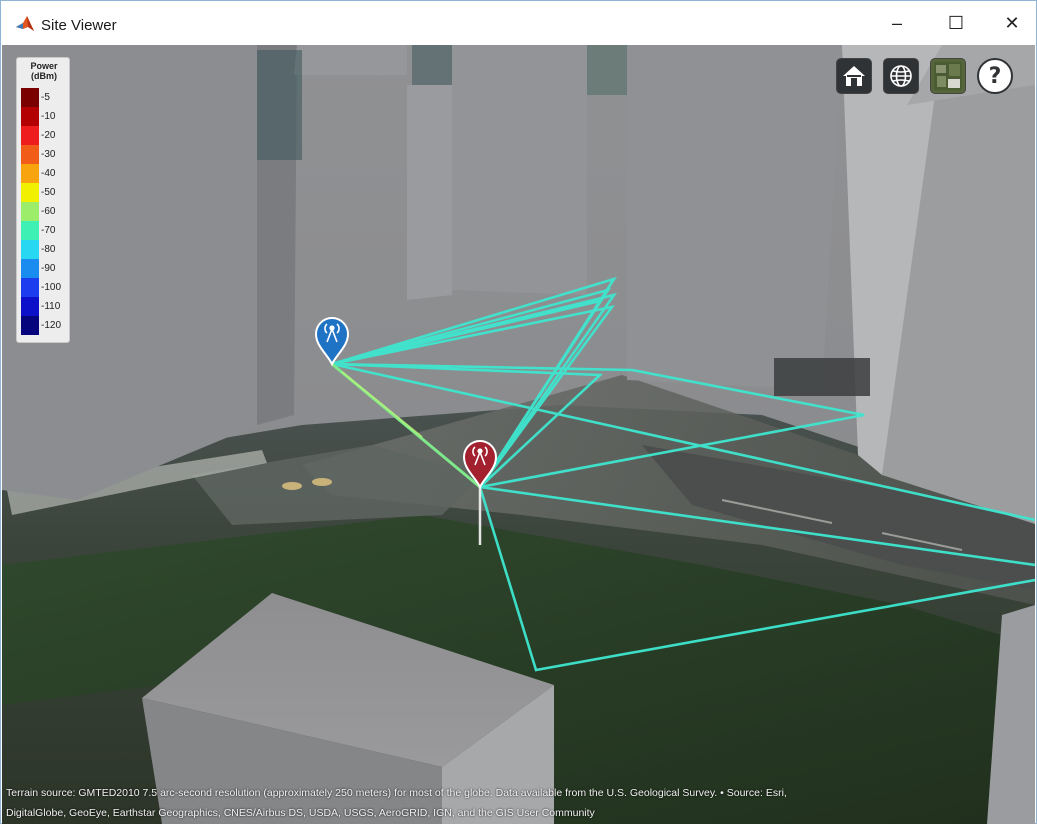 This screenshot has width=1037, height=824. Describe the element at coordinates (44, 66) in the screenshot. I see `legend-title-line1: Power` at that location.